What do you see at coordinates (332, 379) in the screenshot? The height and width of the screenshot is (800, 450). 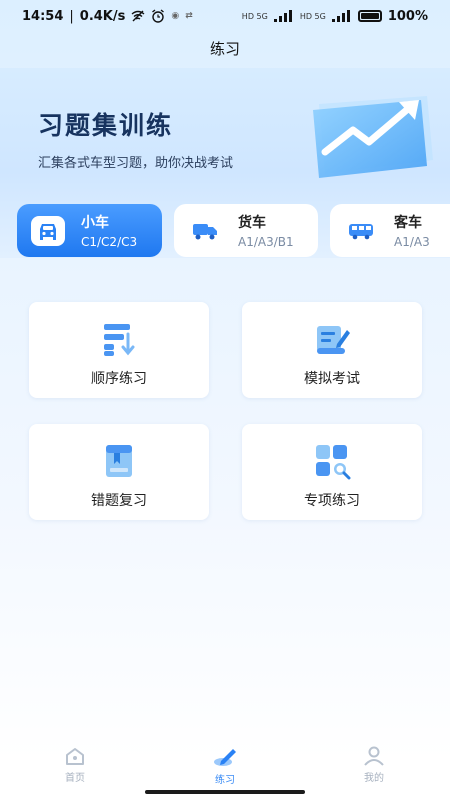 I see `mock-exam-label: 模拟考试` at bounding box center [332, 379].